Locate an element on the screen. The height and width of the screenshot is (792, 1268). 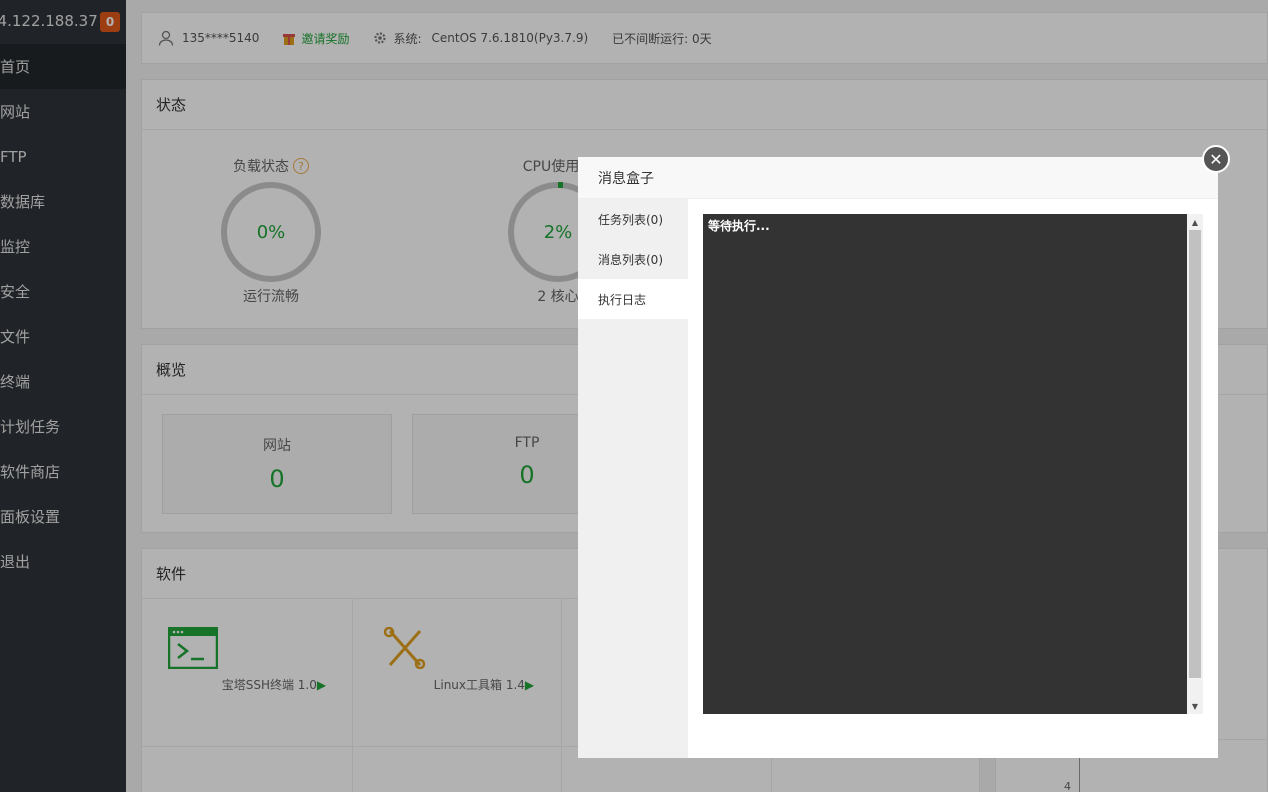
modal-tabs: 任务列表(0) 消息列表(0) 执行日志 is located at coordinates (633, 478).